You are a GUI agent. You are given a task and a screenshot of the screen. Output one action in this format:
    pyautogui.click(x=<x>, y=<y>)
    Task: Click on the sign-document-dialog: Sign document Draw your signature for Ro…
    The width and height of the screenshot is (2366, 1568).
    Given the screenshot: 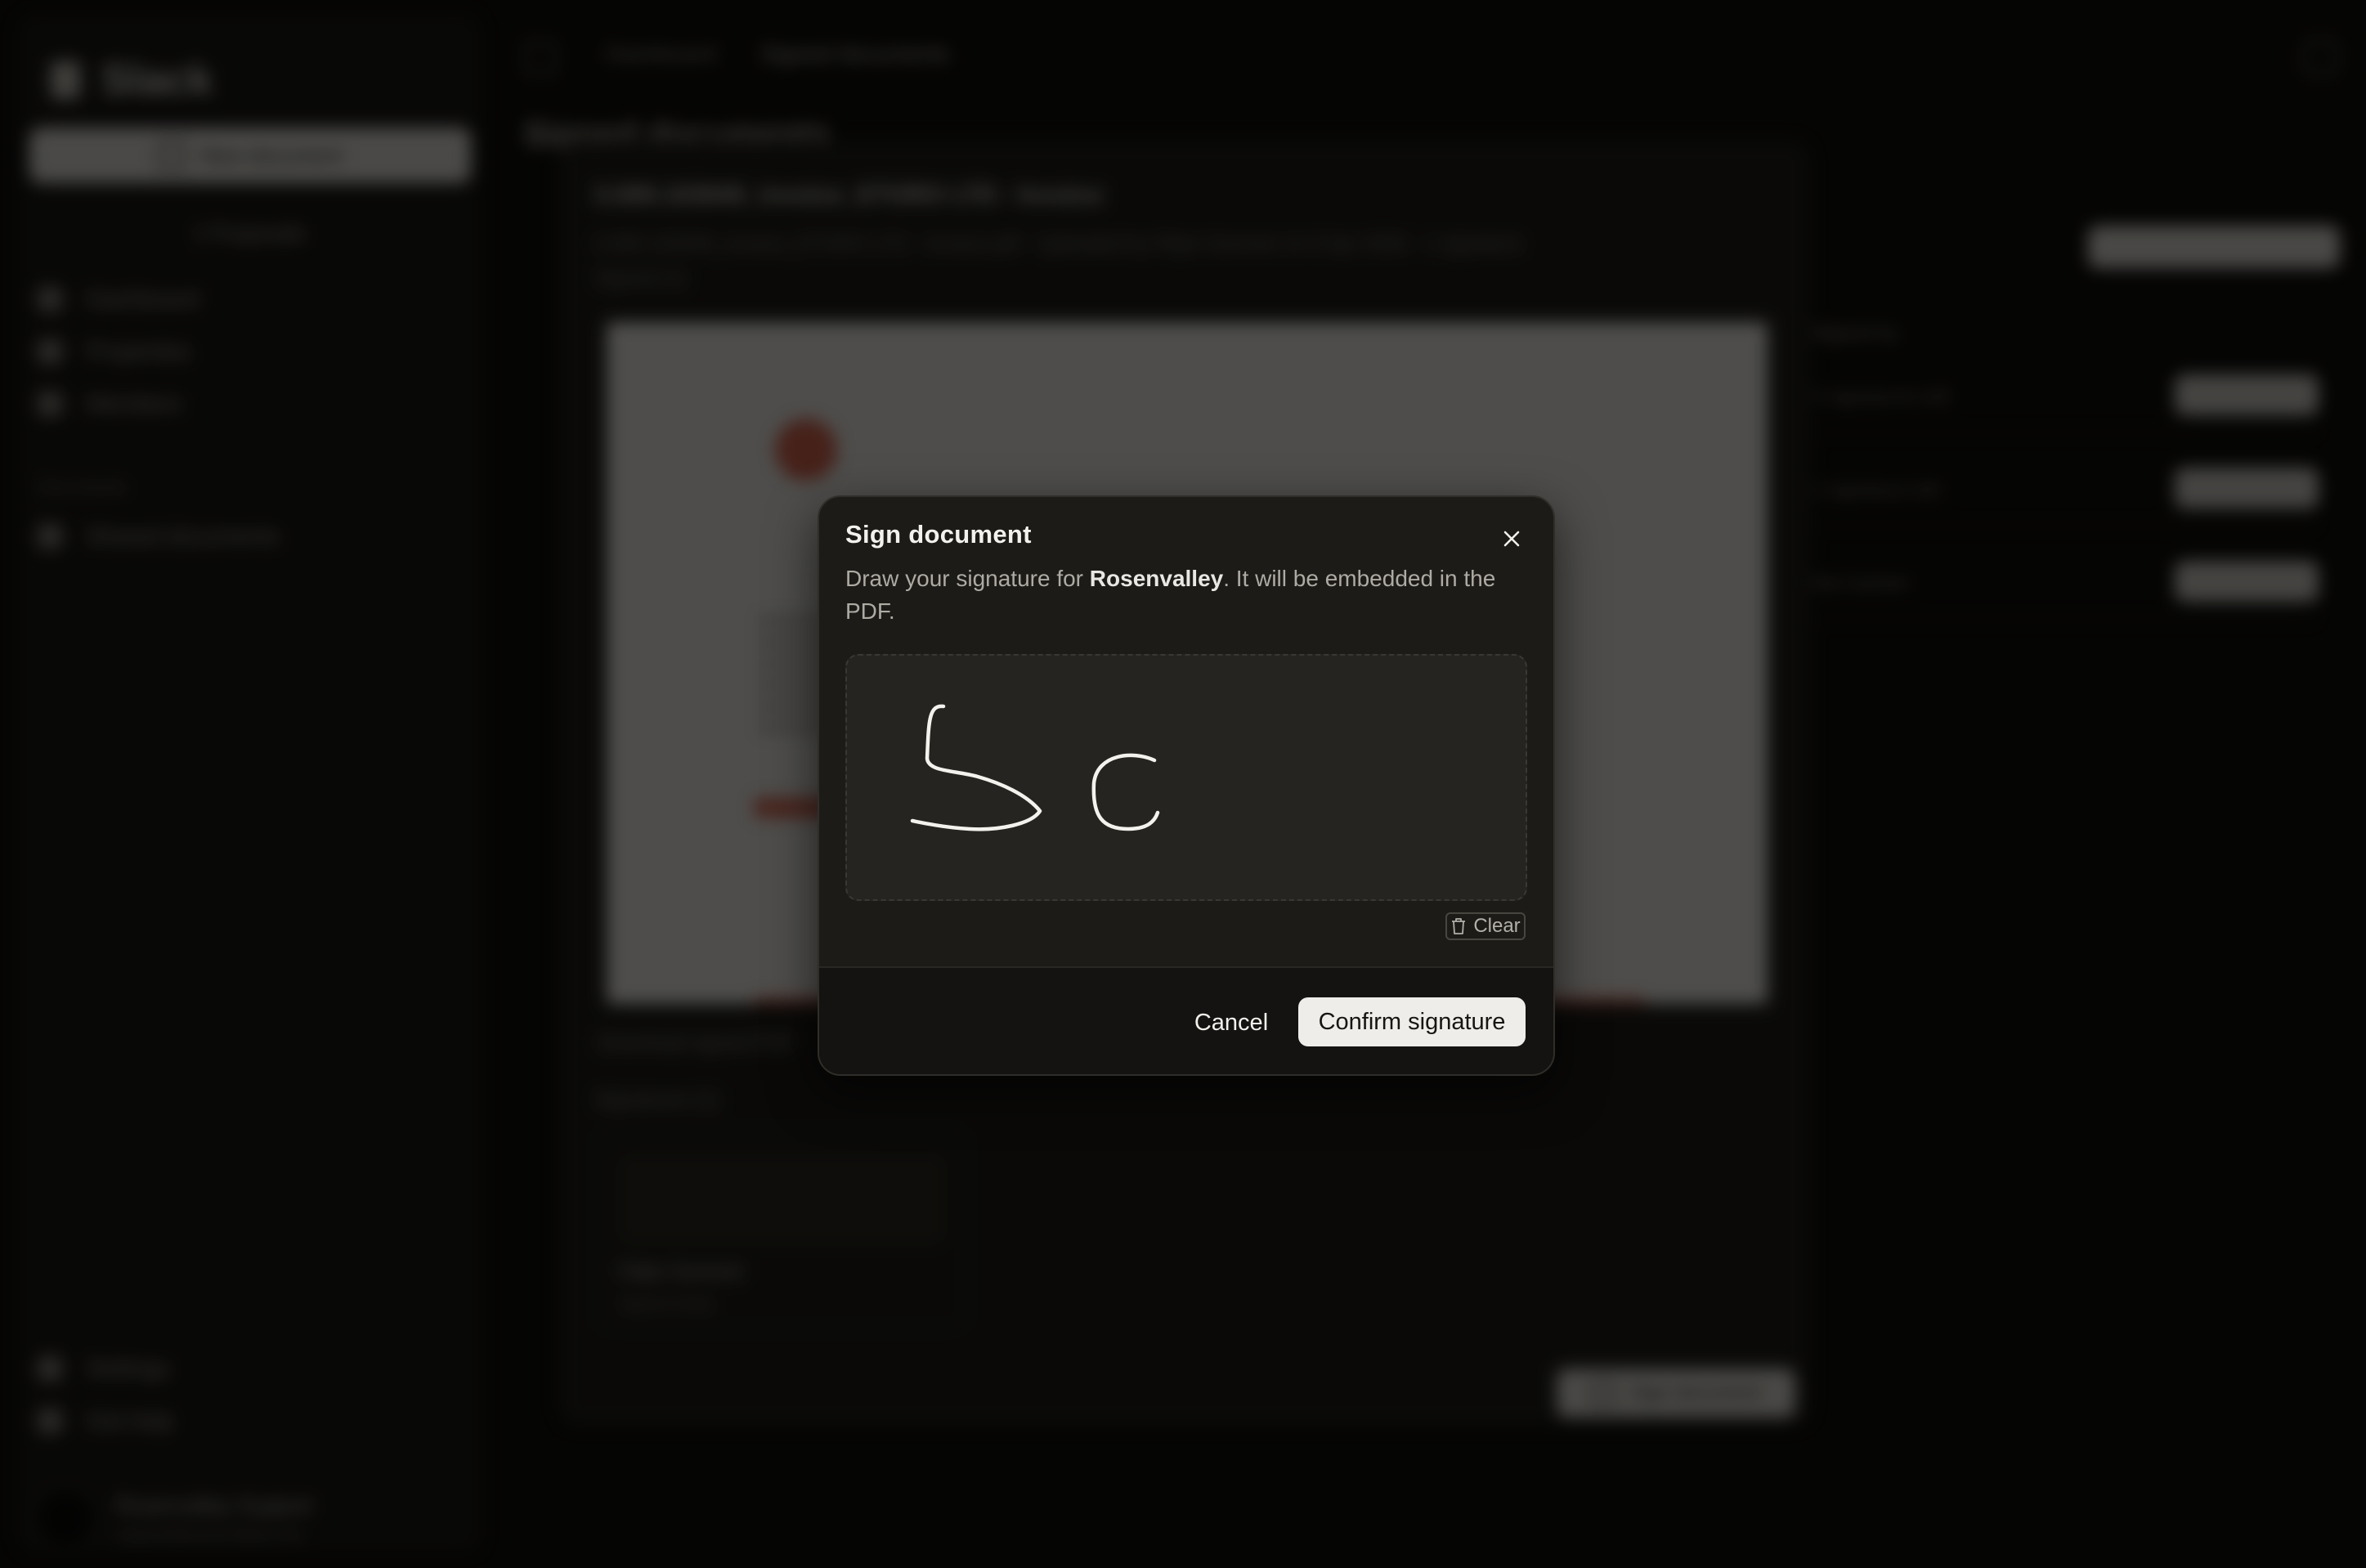 What is the action you would take?
    pyautogui.click(x=1187, y=786)
    